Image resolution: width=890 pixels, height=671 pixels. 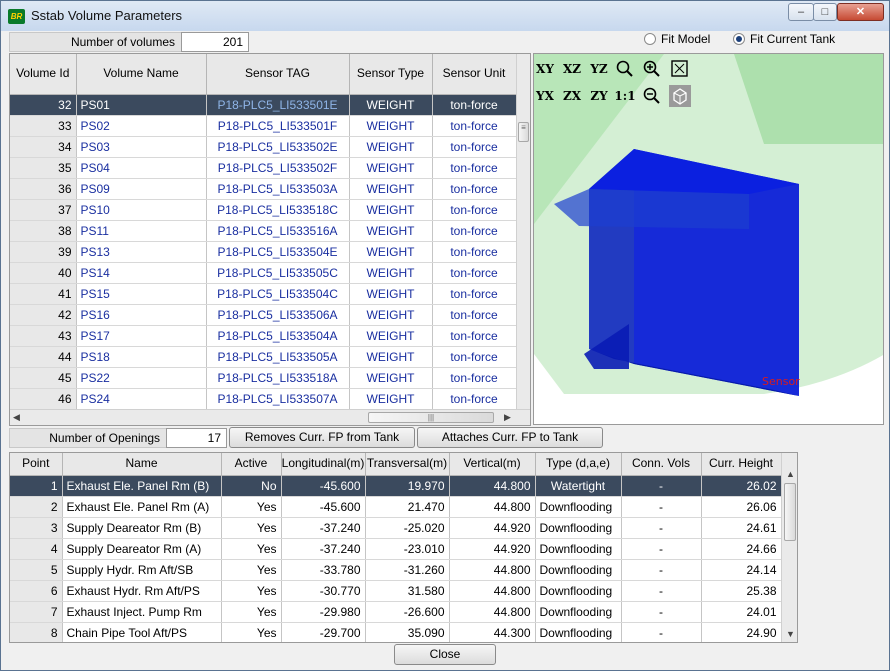 What do you see at coordinates (263, 315) in the screenshot?
I see `table-row: 42 PS16 P18-PLC5_LI533506A WEIGHT ton-force` at bounding box center [263, 315].